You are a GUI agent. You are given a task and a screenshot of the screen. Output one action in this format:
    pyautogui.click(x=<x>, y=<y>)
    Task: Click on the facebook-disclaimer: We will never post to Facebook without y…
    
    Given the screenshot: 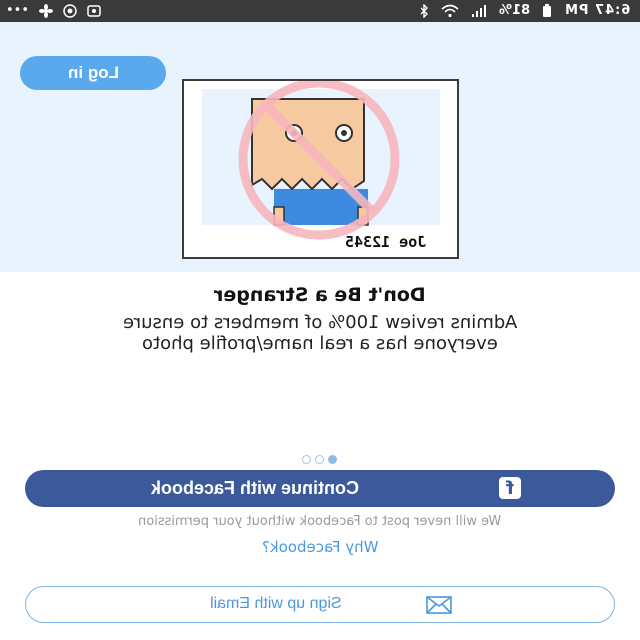 What is the action you would take?
    pyautogui.click(x=320, y=521)
    